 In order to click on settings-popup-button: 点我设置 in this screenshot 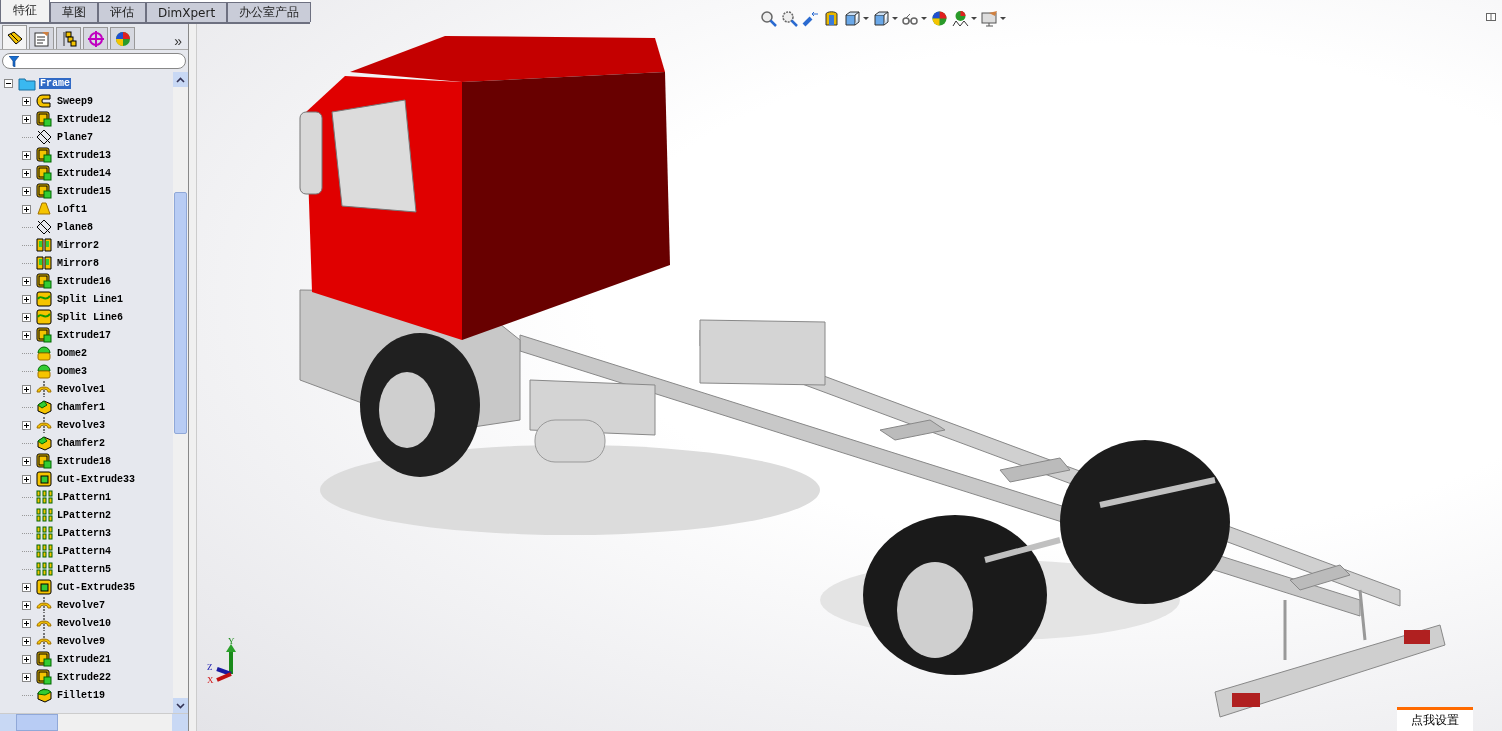, I will do `click(1435, 719)`.